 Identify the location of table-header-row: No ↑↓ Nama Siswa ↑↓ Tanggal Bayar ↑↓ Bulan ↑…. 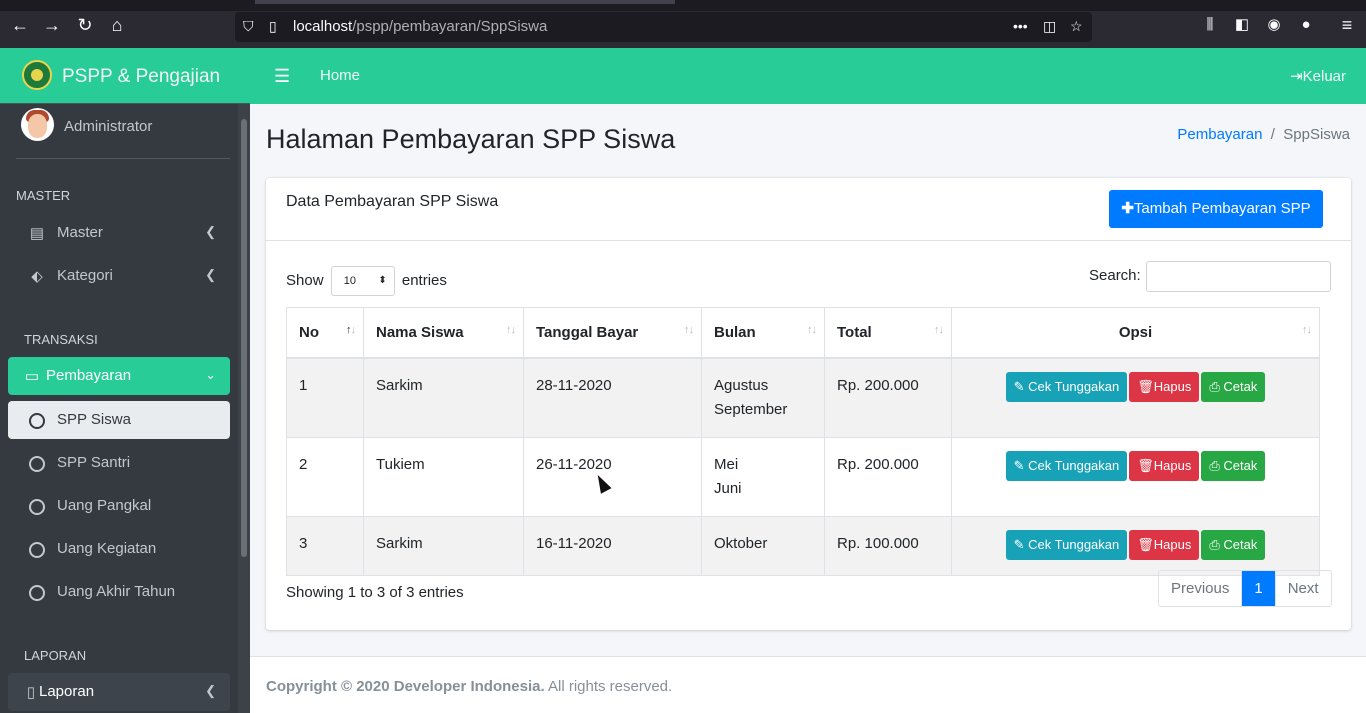
(803, 333).